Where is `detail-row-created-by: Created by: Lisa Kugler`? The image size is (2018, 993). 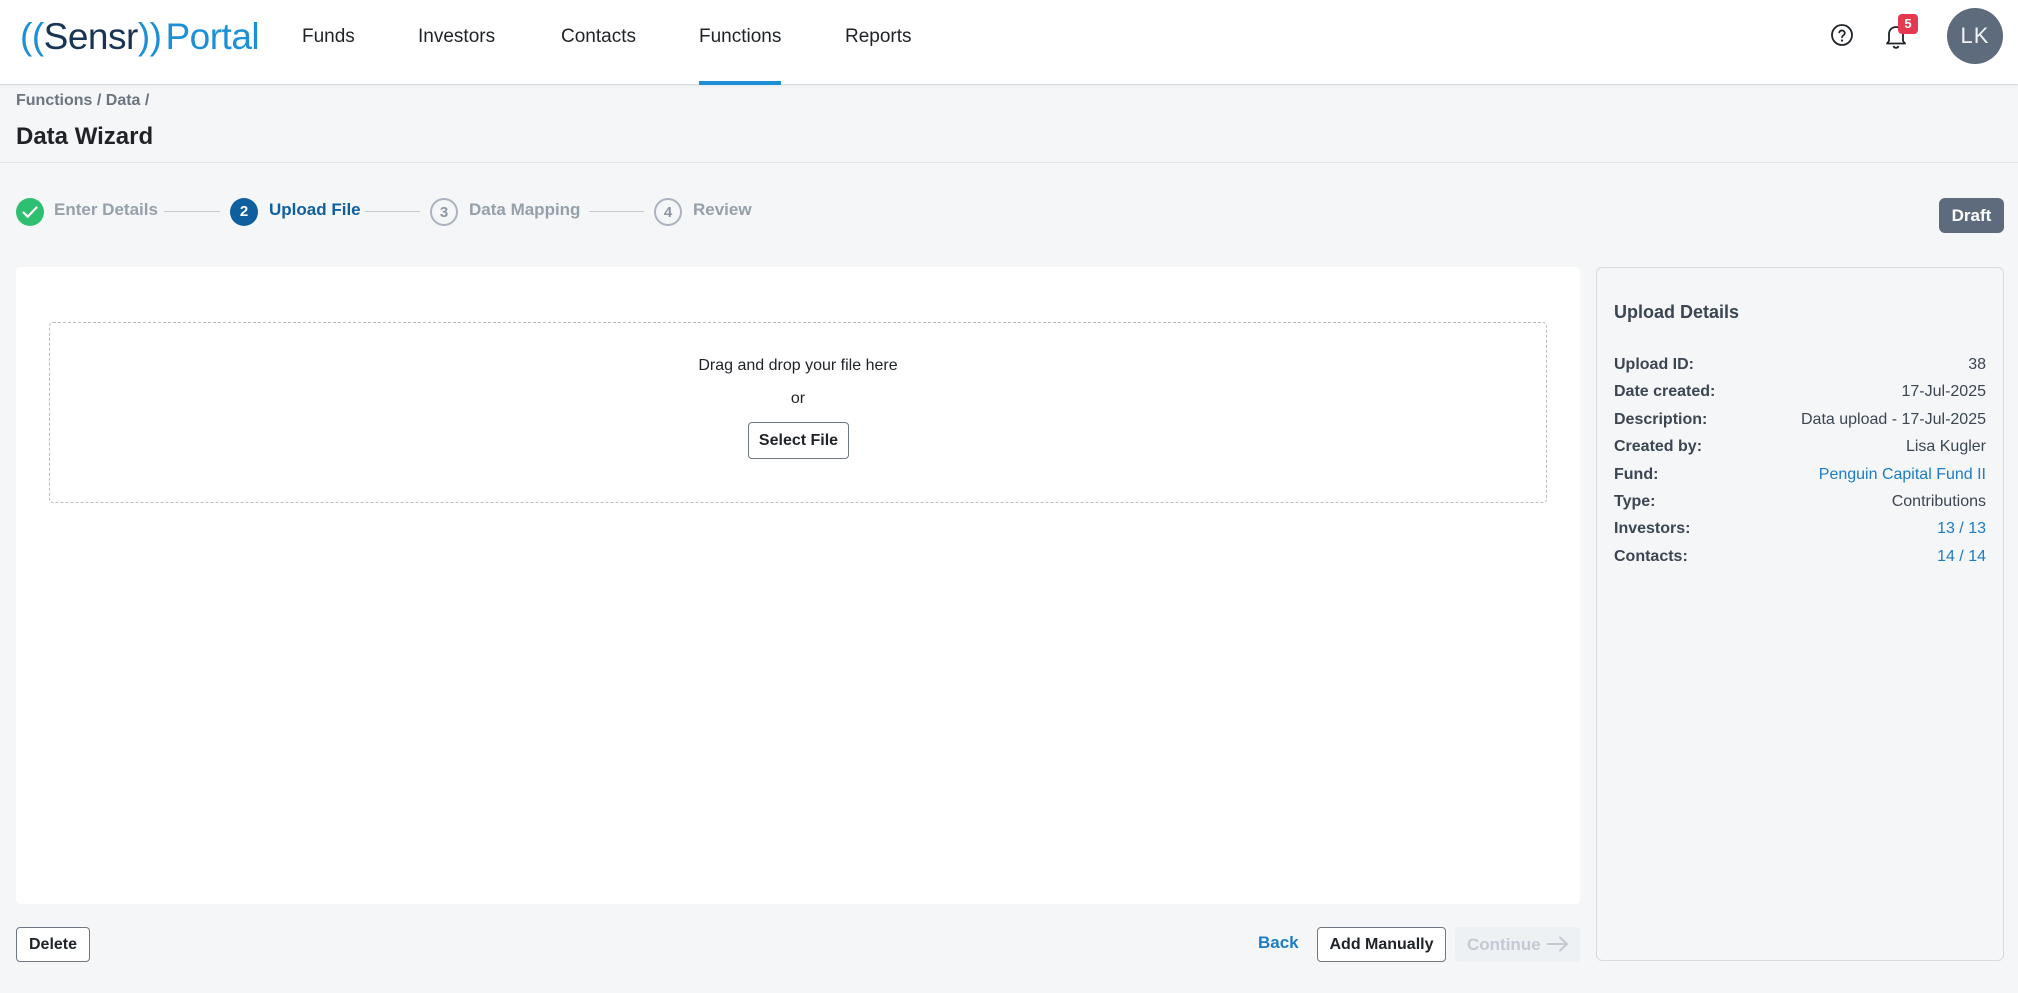
detail-row-created-by: Created by: Lisa Kugler is located at coordinates (1800, 449).